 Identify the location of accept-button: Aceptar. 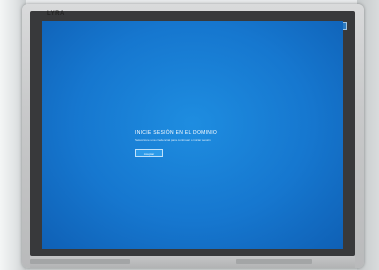
(149, 153).